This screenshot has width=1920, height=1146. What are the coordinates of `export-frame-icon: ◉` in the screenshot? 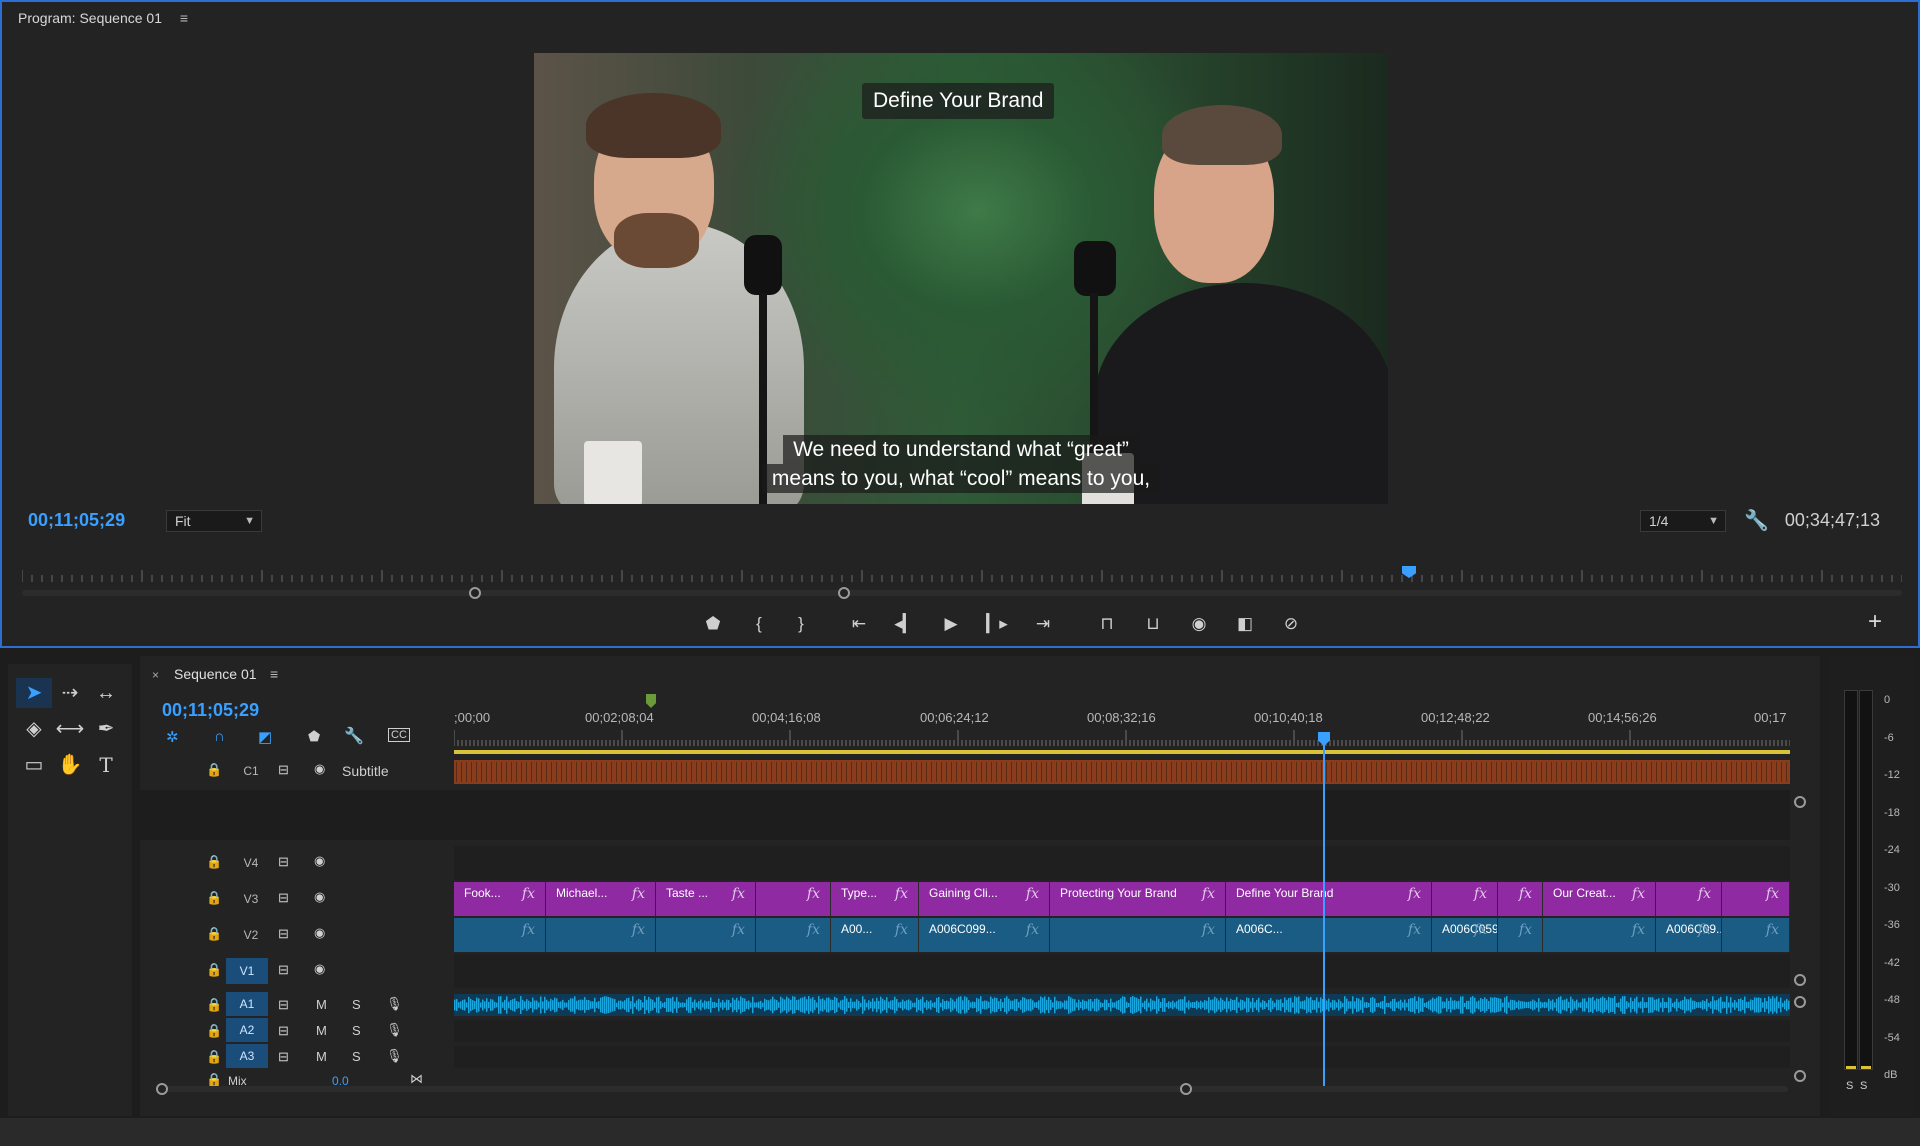 It's located at (1199, 624).